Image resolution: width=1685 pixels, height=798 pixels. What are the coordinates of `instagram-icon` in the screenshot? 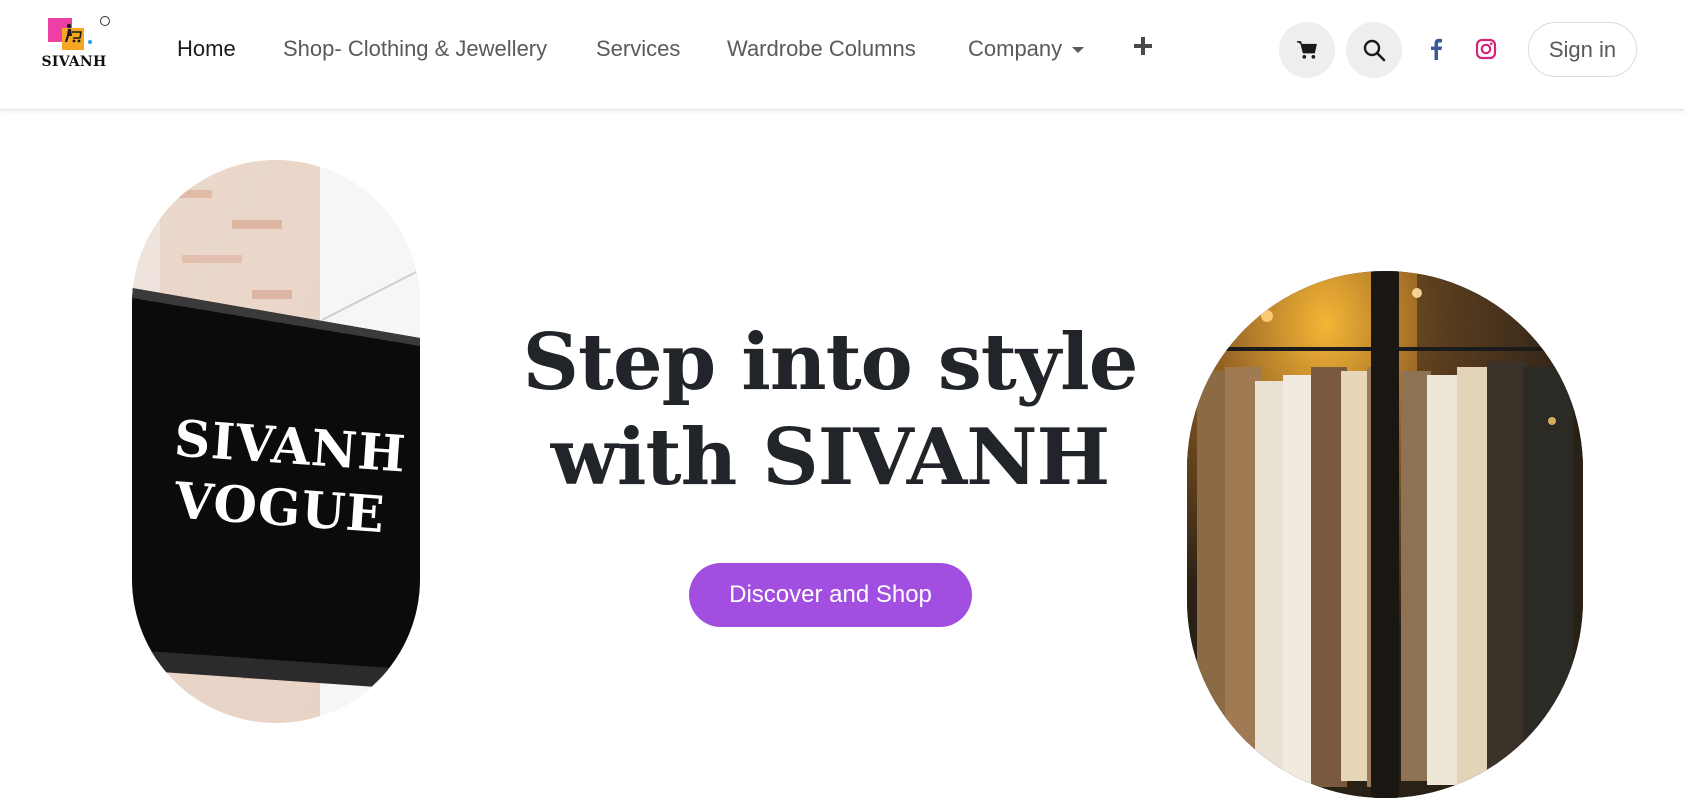 It's located at (1486, 49).